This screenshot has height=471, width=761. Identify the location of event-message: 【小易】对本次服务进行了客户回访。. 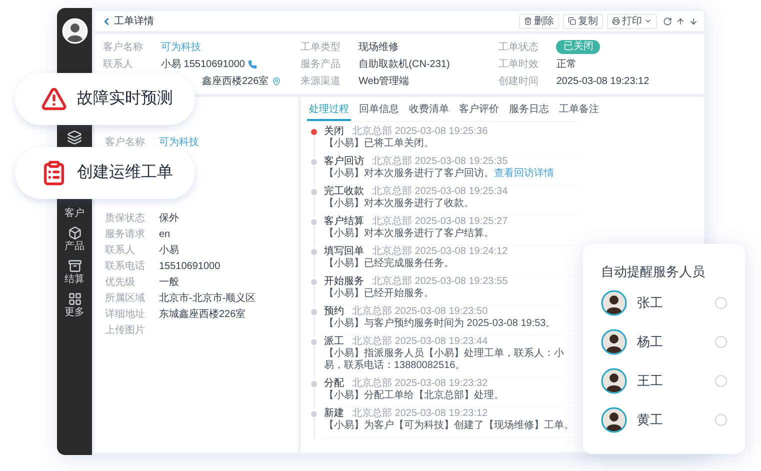
(409, 173).